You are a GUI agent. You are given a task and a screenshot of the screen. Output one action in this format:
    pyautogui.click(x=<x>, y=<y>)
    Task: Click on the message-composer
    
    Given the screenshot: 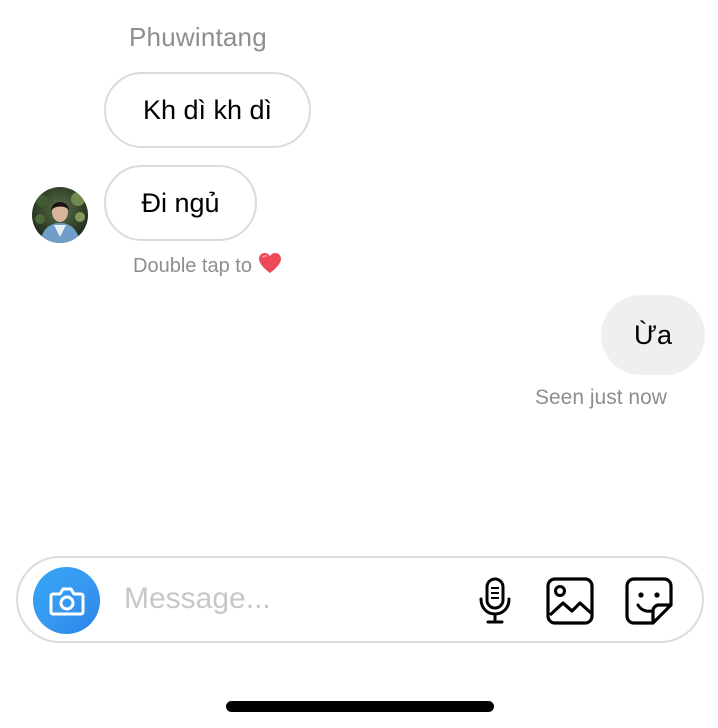 What is the action you would take?
    pyautogui.click(x=360, y=599)
    